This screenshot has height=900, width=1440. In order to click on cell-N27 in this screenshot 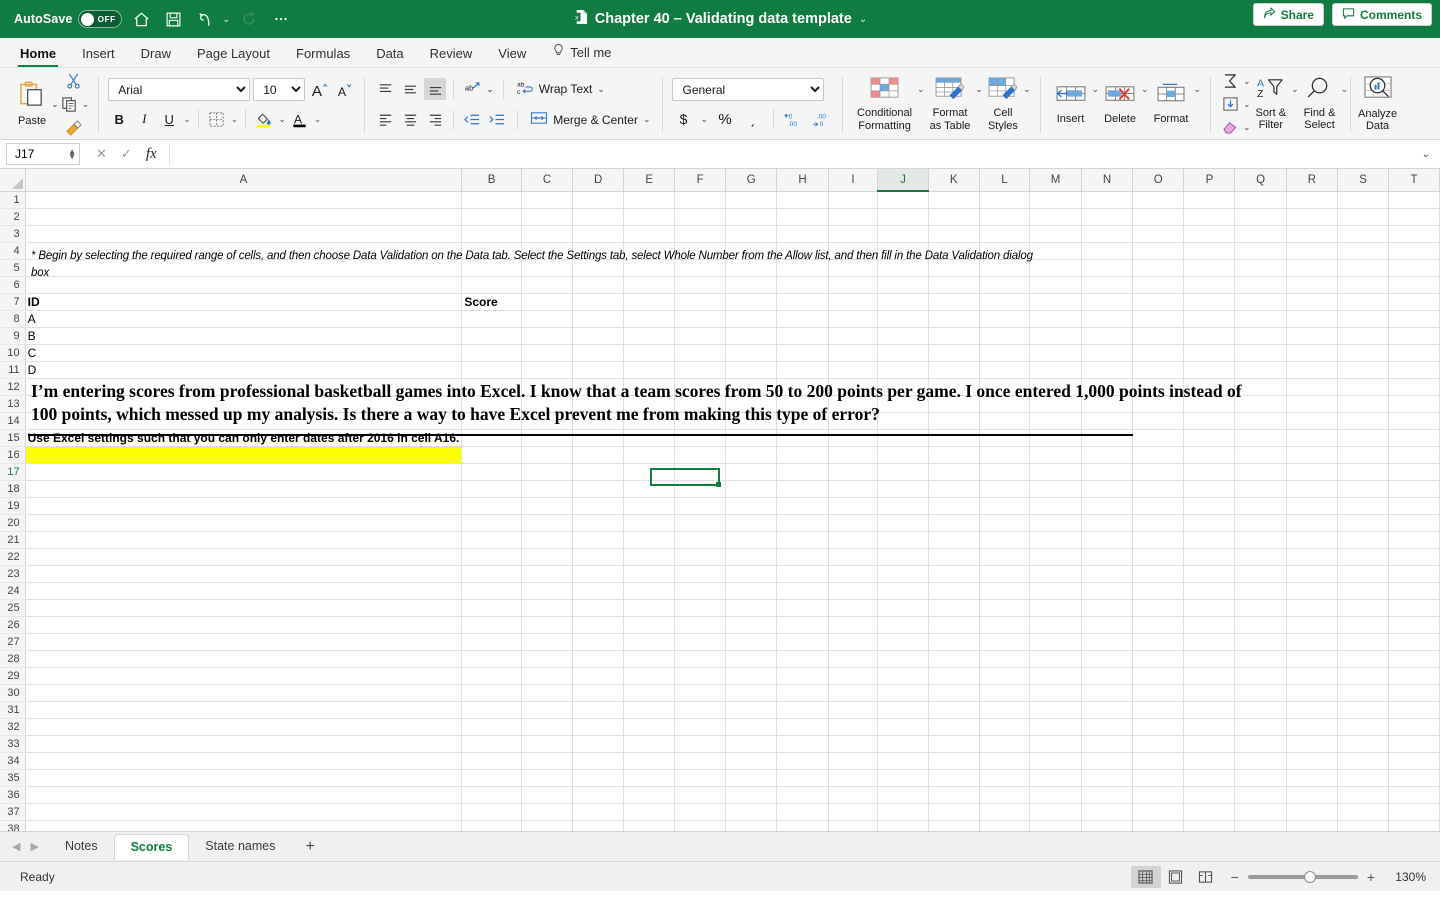, I will do `click(1107, 642)`.